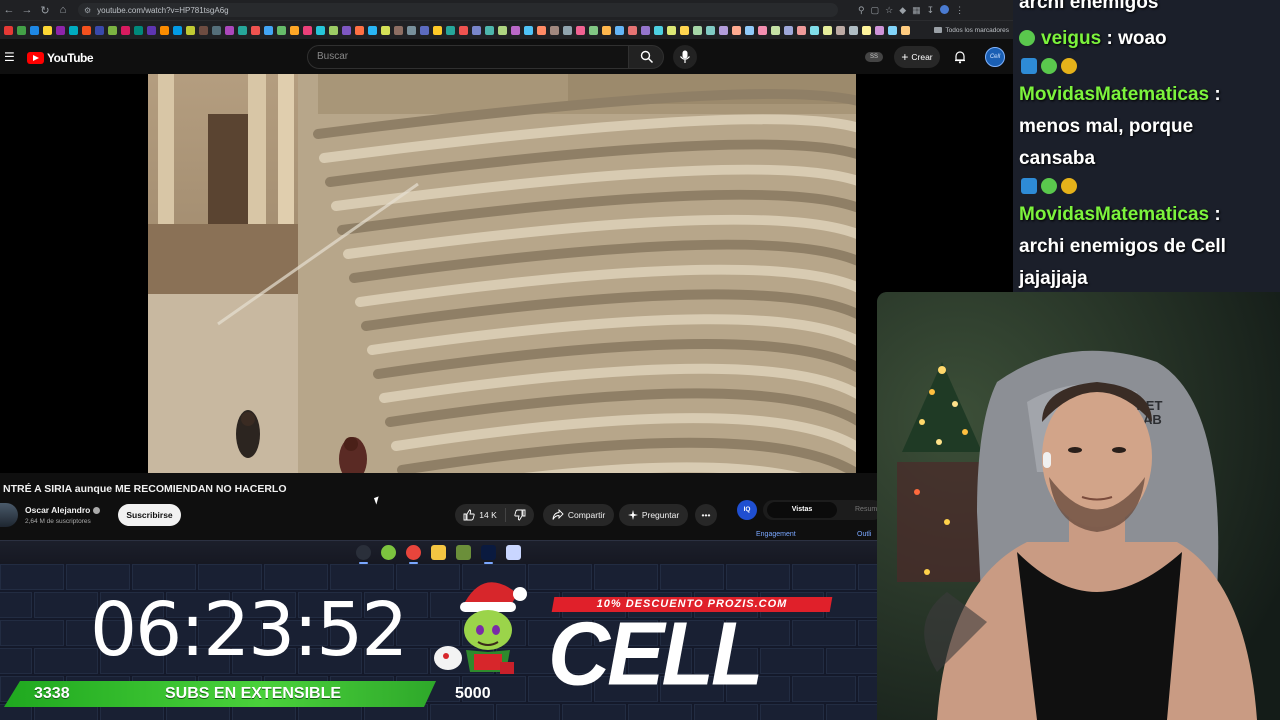 This screenshot has height=720, width=1280. I want to click on channel-avatar, so click(9, 515).